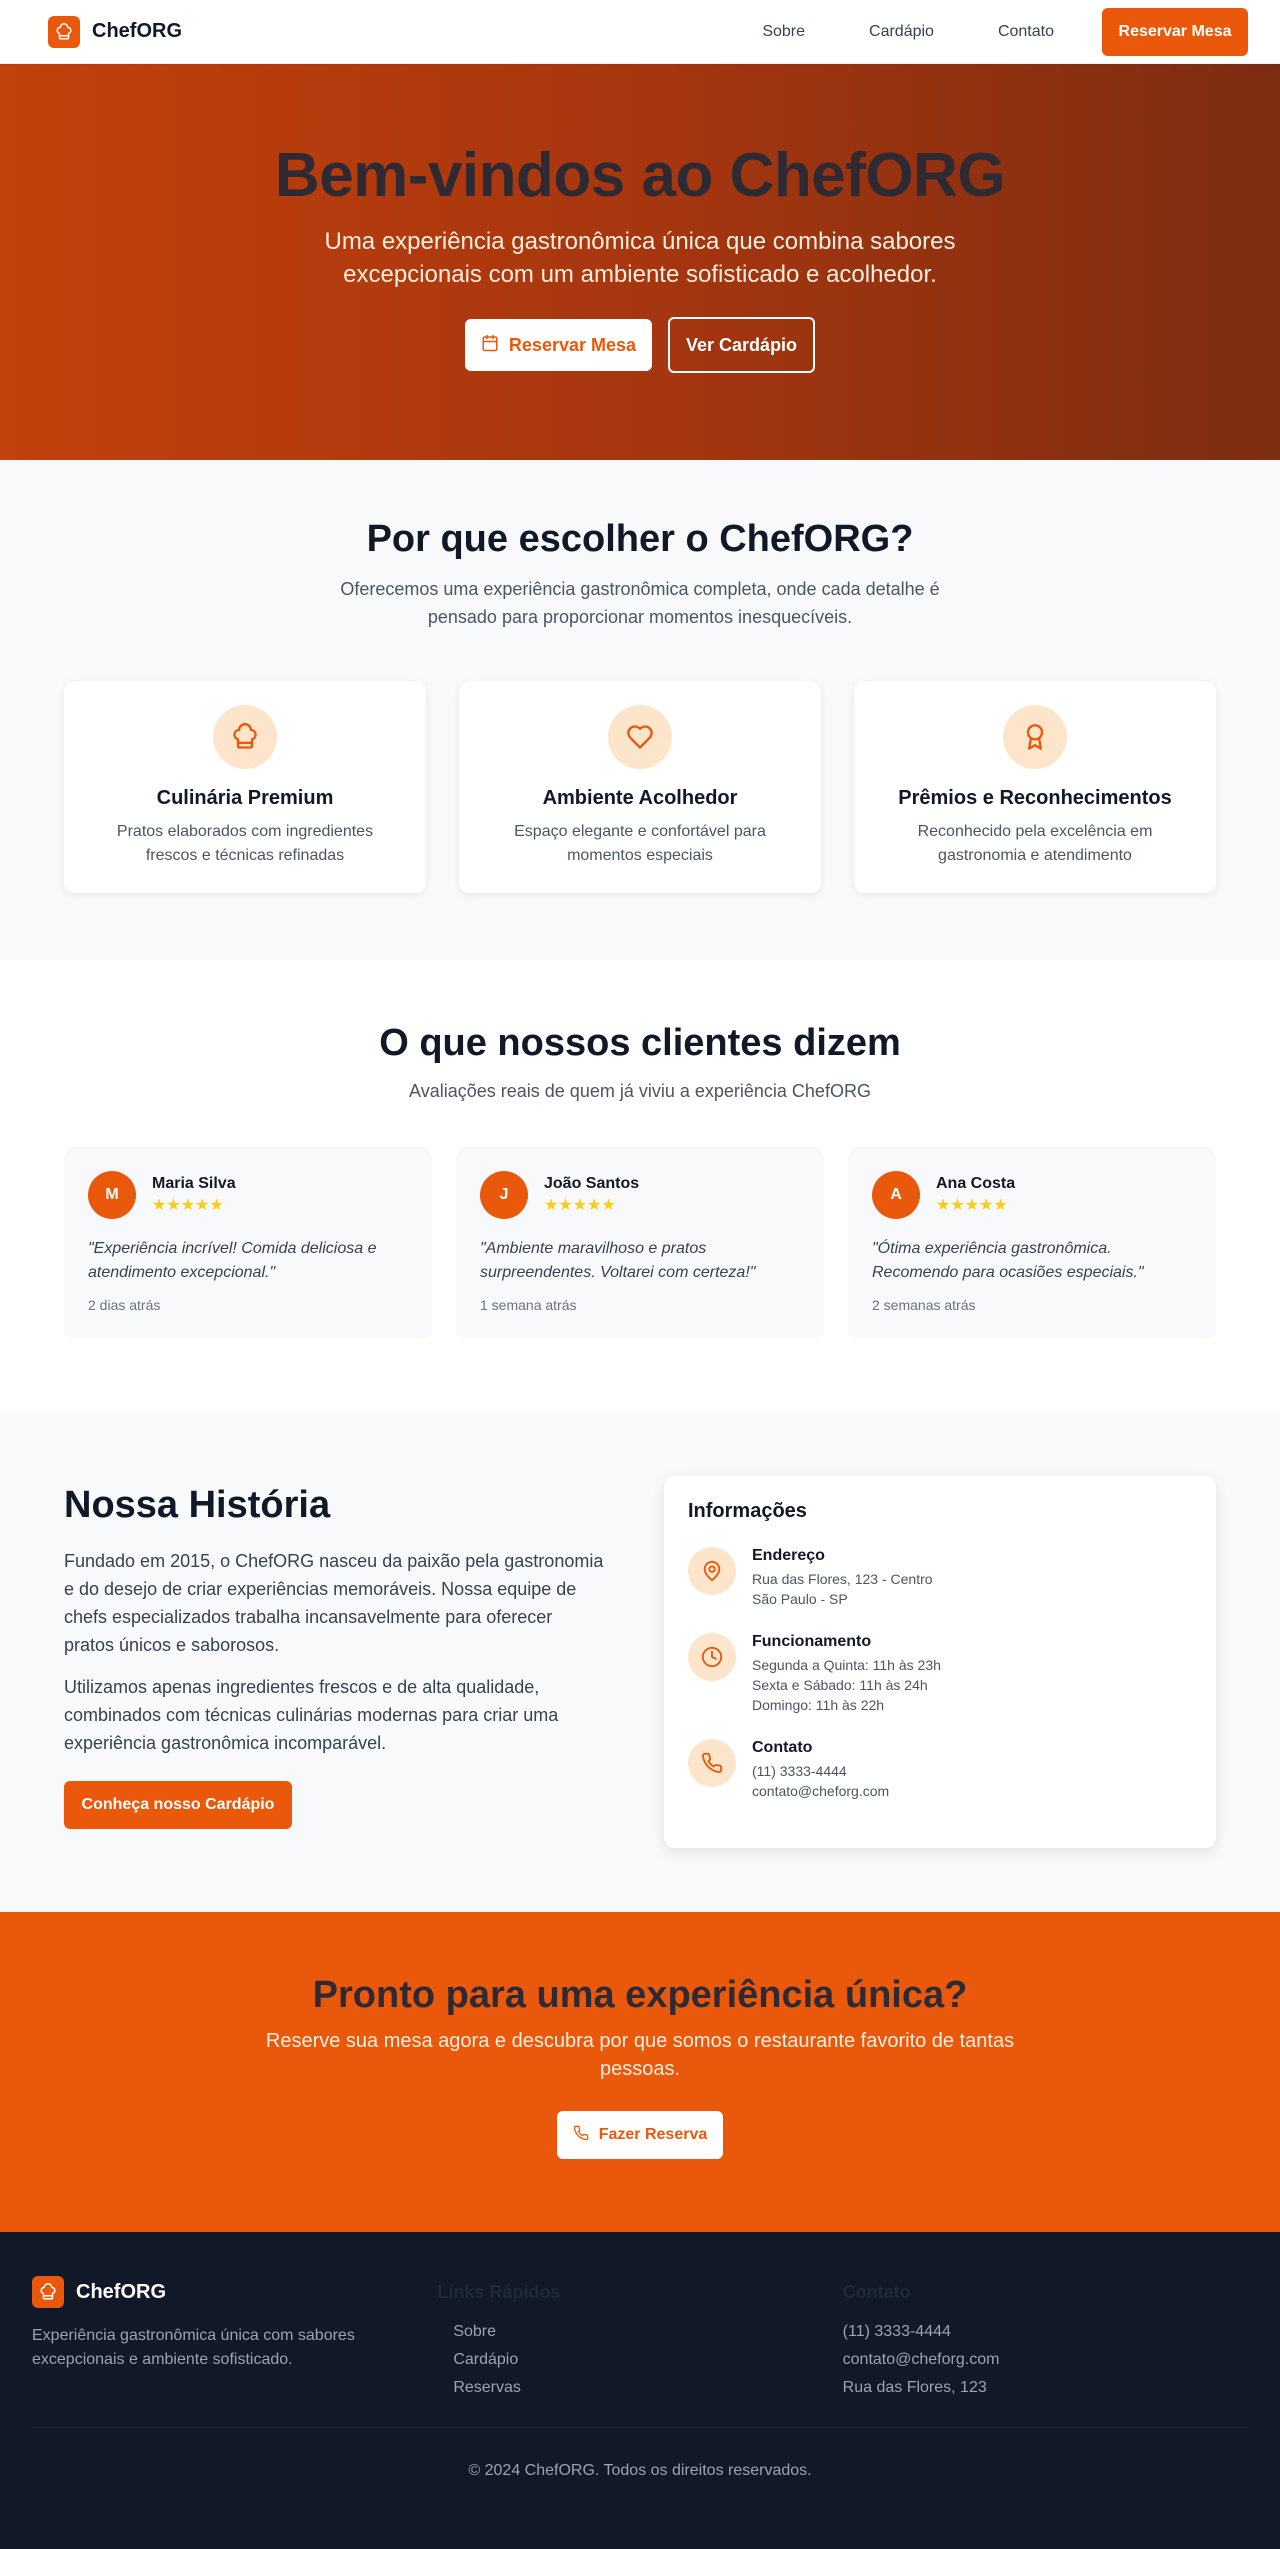  What do you see at coordinates (1035, 798) in the screenshot?
I see `feature-title: Prêmios e Reconhecimentos` at bounding box center [1035, 798].